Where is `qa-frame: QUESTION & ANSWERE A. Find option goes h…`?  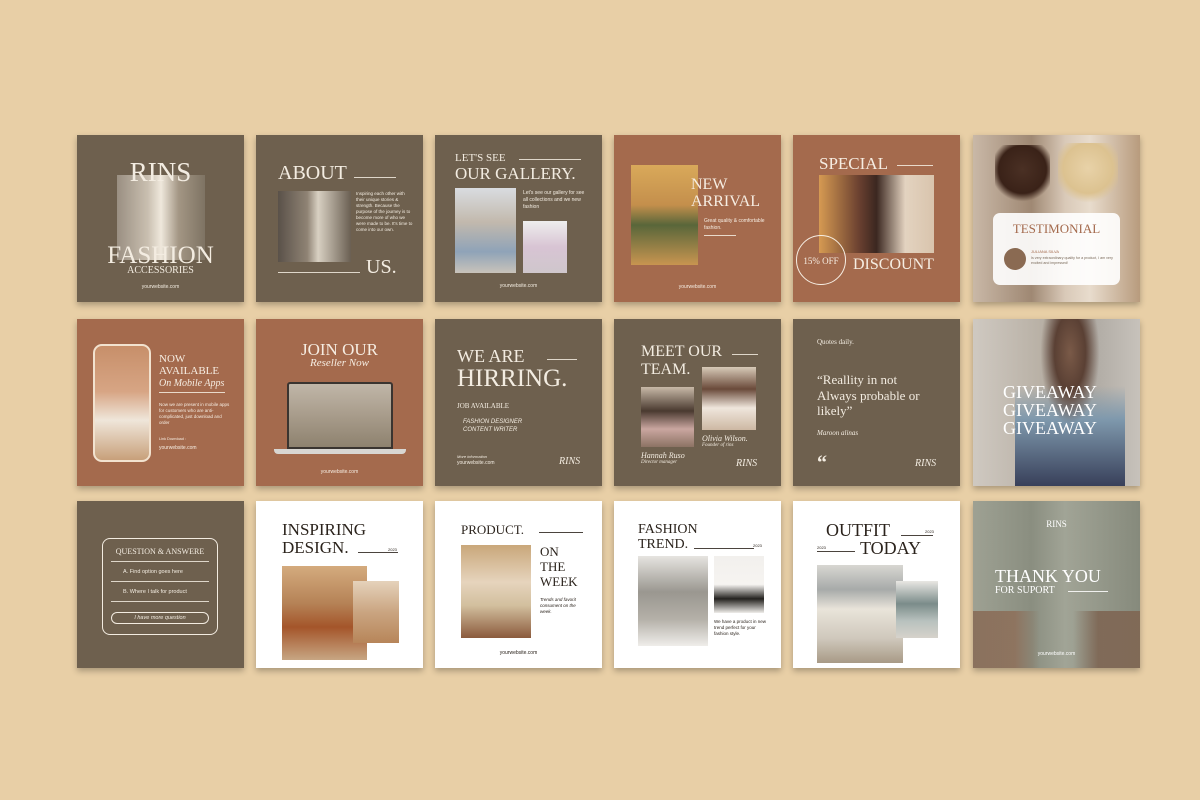 qa-frame: QUESTION & ANSWERE A. Find option goes h… is located at coordinates (160, 586).